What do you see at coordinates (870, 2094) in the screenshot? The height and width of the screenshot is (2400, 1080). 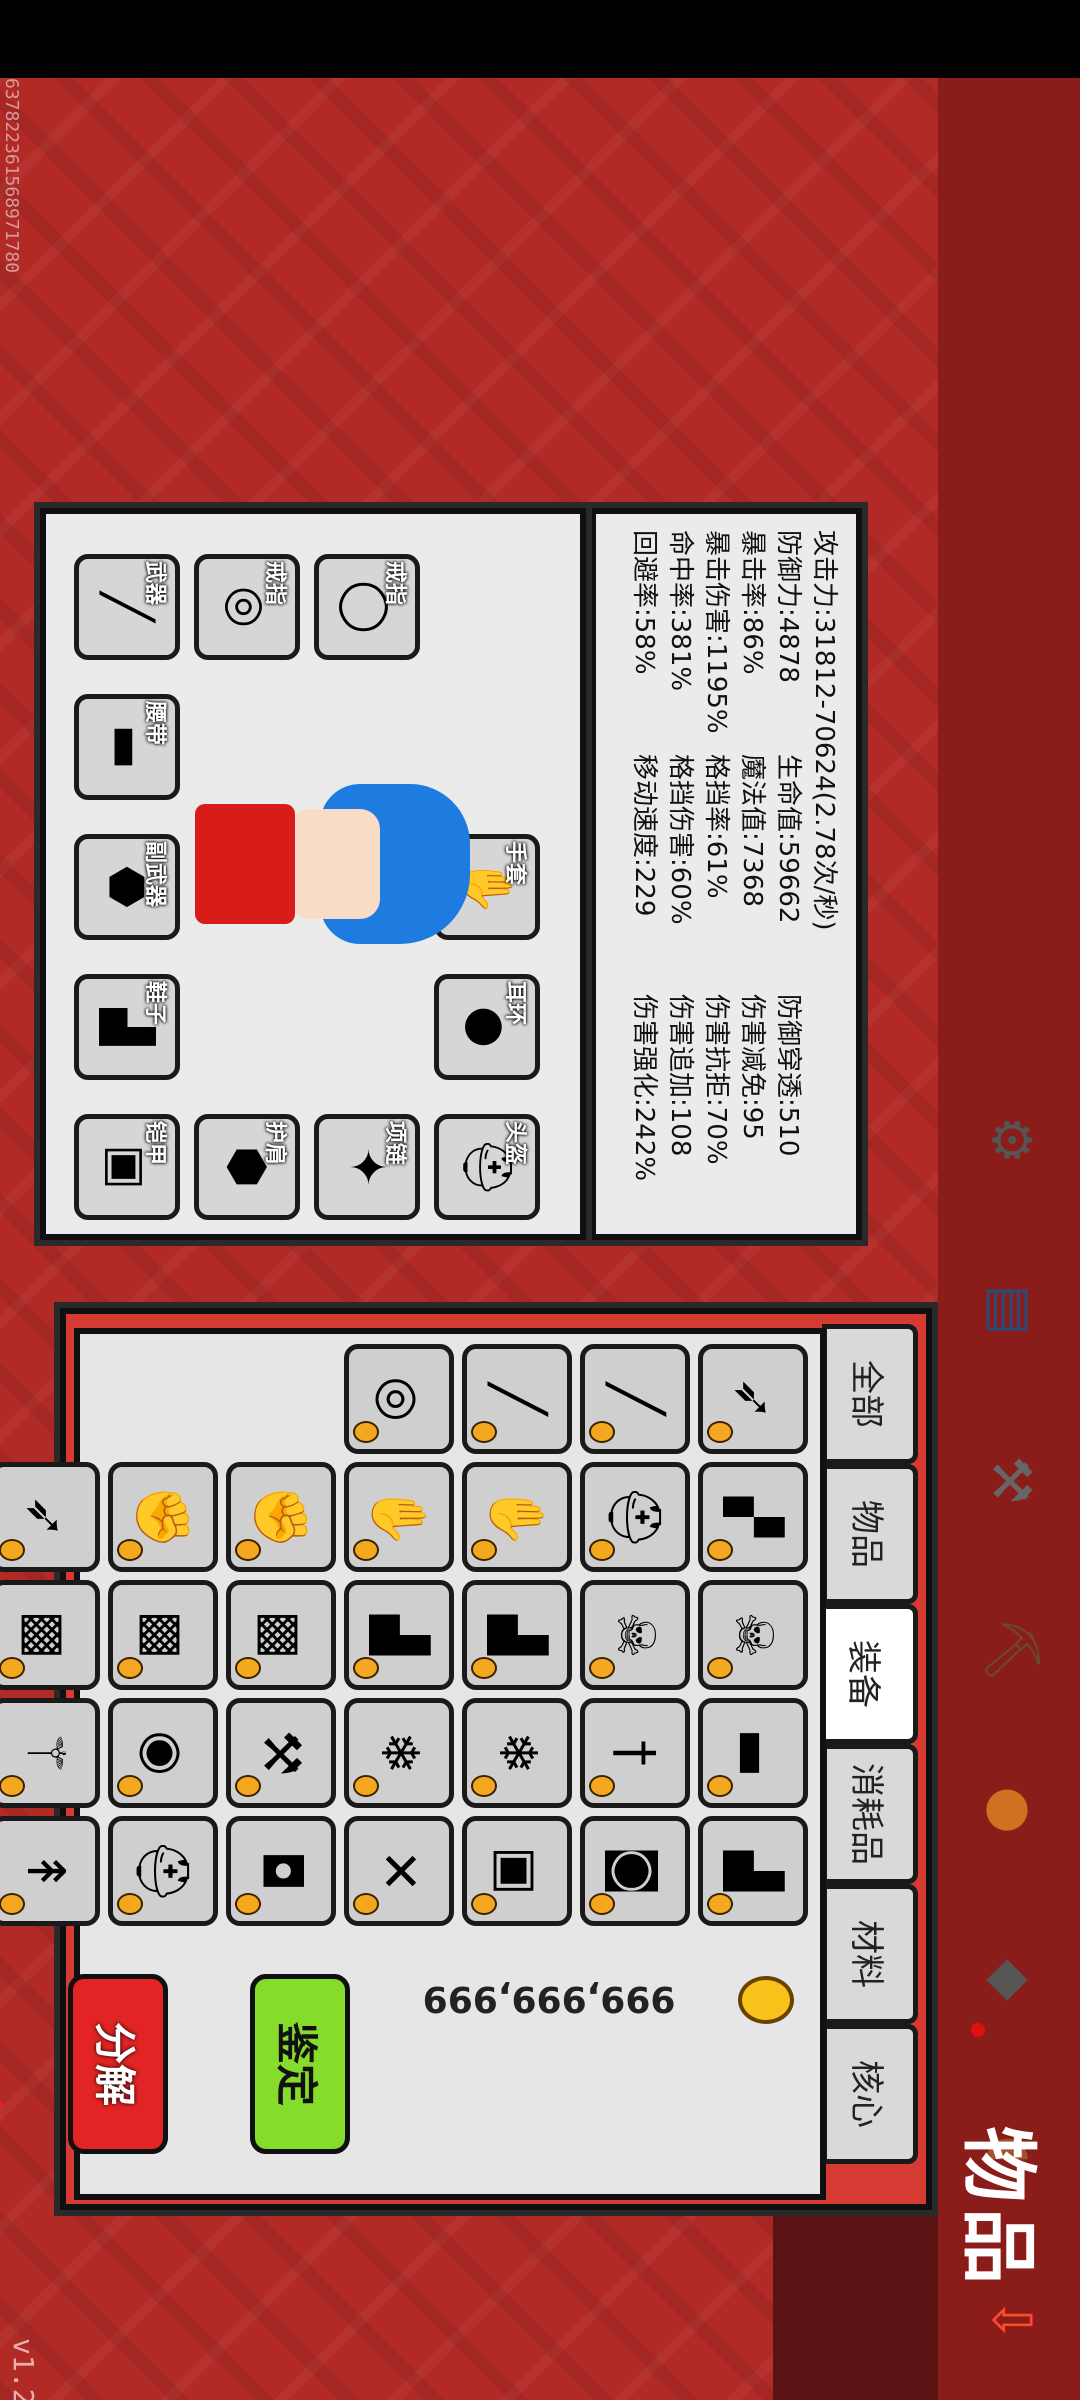 I see `tab-core: 核心` at bounding box center [870, 2094].